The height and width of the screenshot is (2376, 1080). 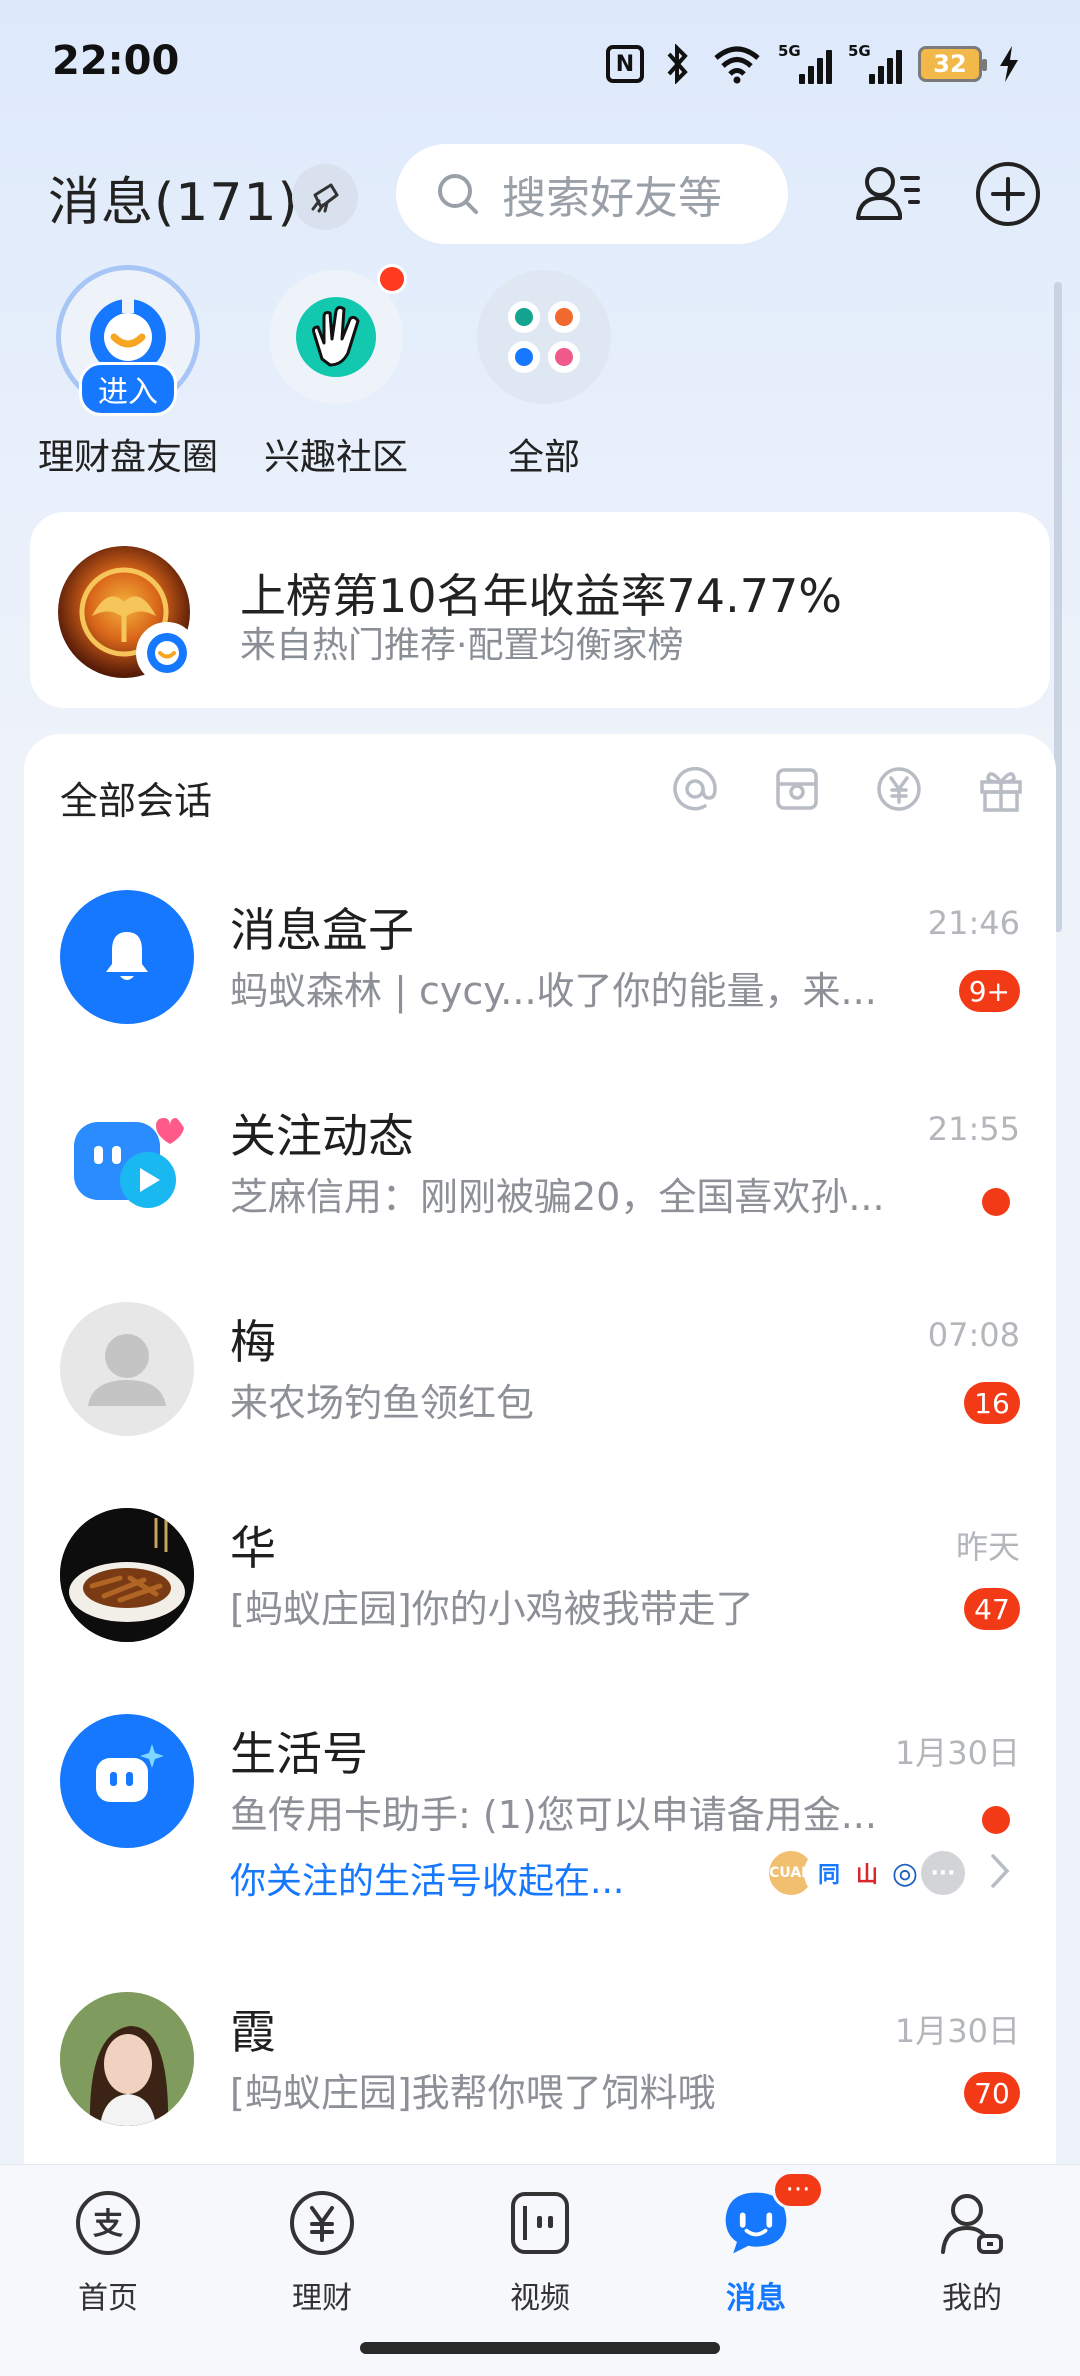 I want to click on card-filter-button, so click(x=797, y=789).